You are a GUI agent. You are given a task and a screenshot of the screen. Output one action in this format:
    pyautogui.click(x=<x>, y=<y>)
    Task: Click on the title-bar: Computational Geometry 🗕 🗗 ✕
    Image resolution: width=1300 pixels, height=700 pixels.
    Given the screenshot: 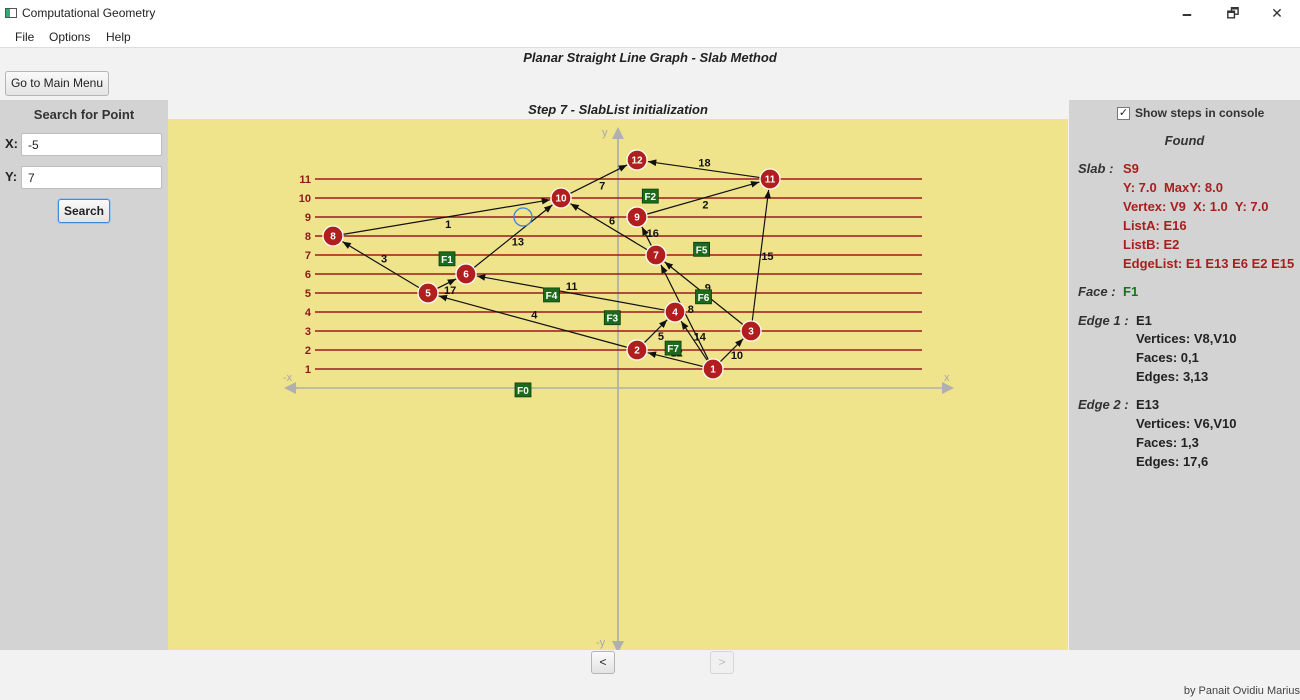 What is the action you would take?
    pyautogui.click(x=650, y=14)
    